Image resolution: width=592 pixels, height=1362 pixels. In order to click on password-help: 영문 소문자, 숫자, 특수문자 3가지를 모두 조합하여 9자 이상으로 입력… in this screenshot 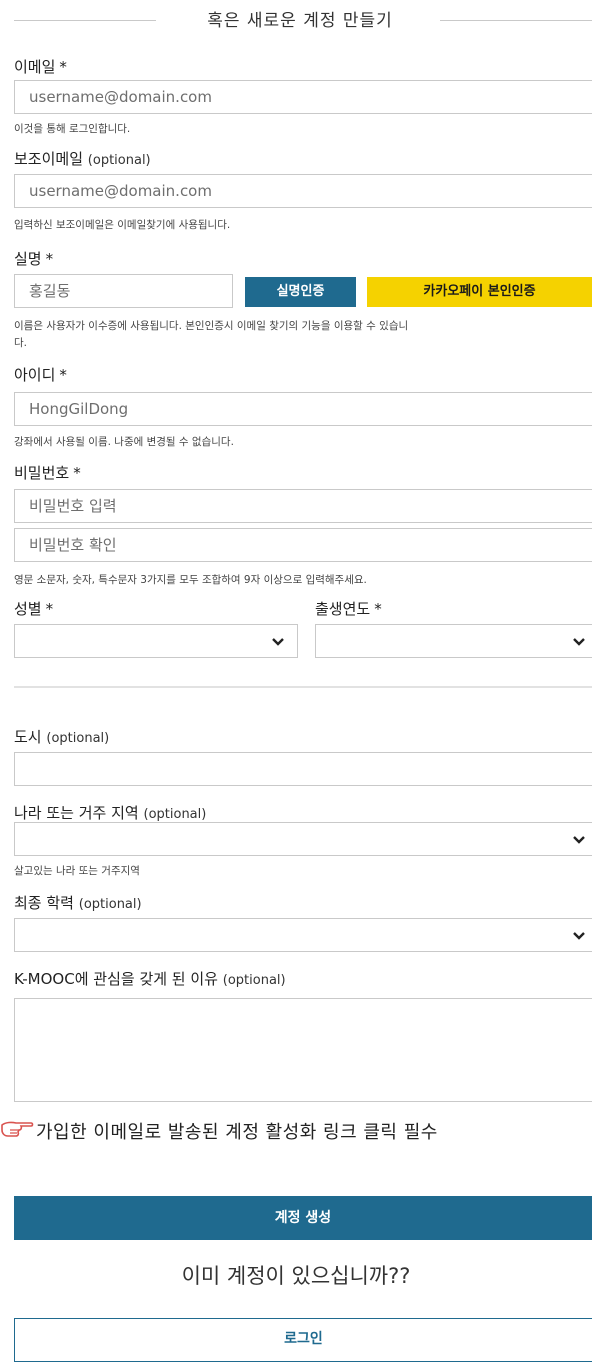, I will do `click(190, 580)`.